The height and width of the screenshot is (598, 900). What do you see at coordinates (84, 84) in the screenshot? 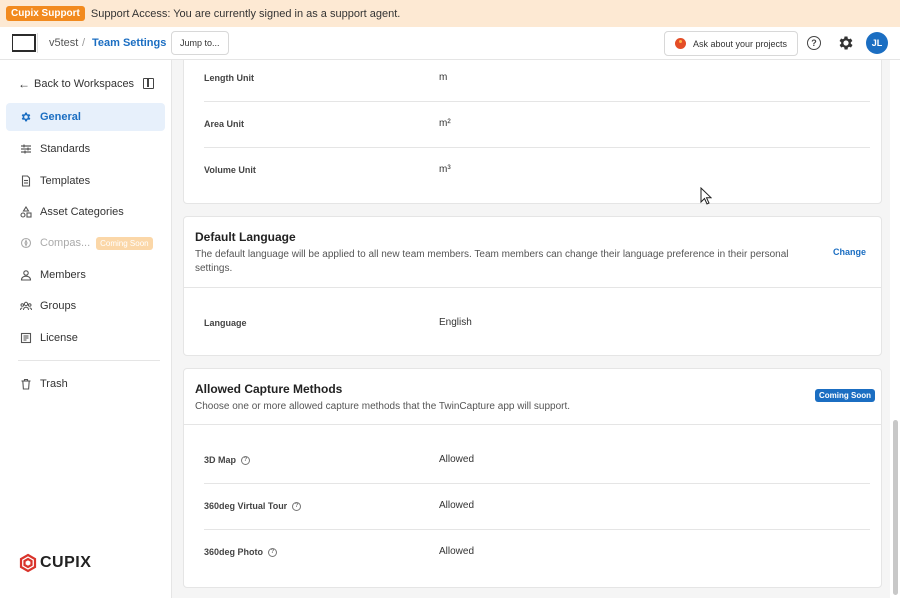
I see `back-to-workspaces-label: Back to Workspaces` at bounding box center [84, 84].